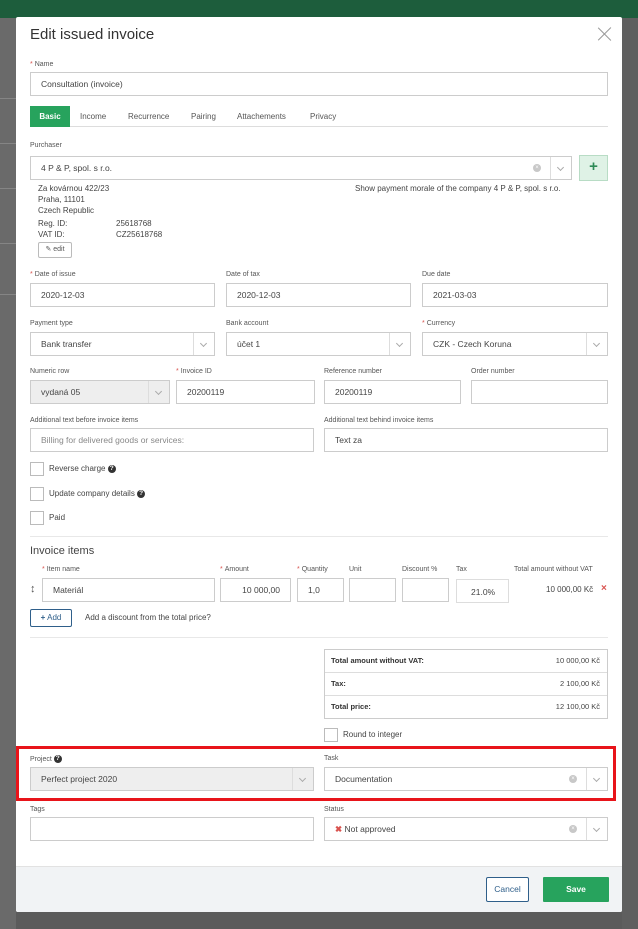 The height and width of the screenshot is (929, 638). Describe the element at coordinates (50, 116) in the screenshot. I see `tab-basic: Basic` at that location.